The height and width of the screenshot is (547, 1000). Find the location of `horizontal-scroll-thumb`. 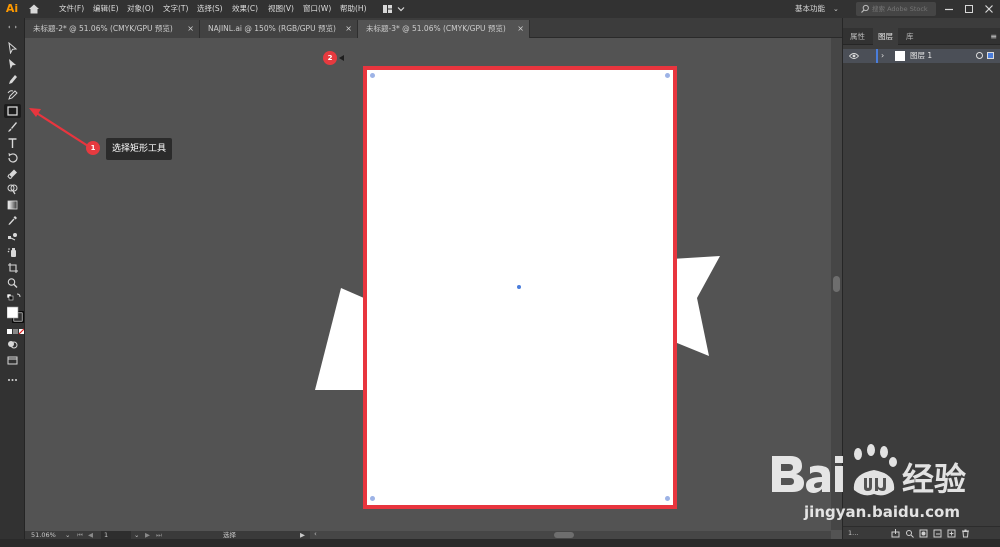

horizontal-scroll-thumb is located at coordinates (564, 535).